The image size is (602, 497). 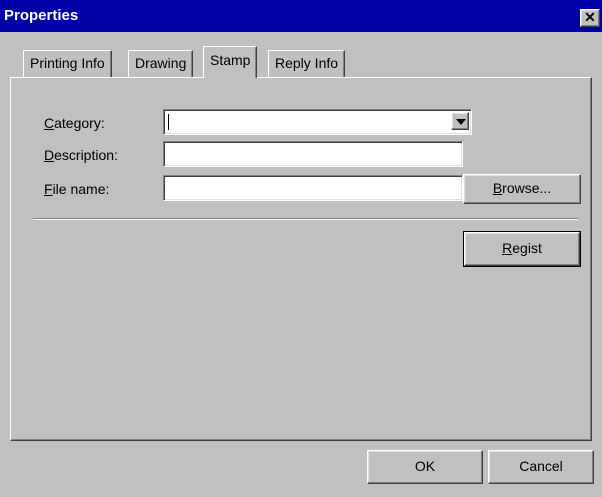 What do you see at coordinates (81, 155) in the screenshot?
I see `description-label: Description:` at bounding box center [81, 155].